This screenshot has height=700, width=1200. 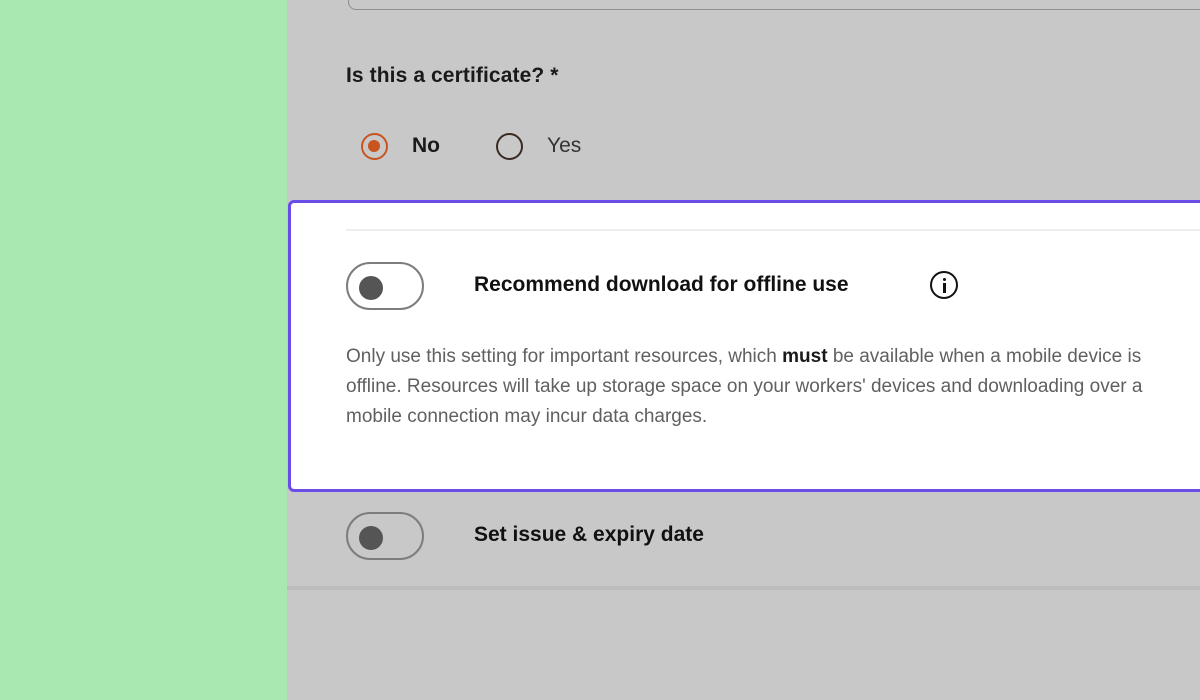 What do you see at coordinates (805, 356) in the screenshot?
I see `emphasis-must: must` at bounding box center [805, 356].